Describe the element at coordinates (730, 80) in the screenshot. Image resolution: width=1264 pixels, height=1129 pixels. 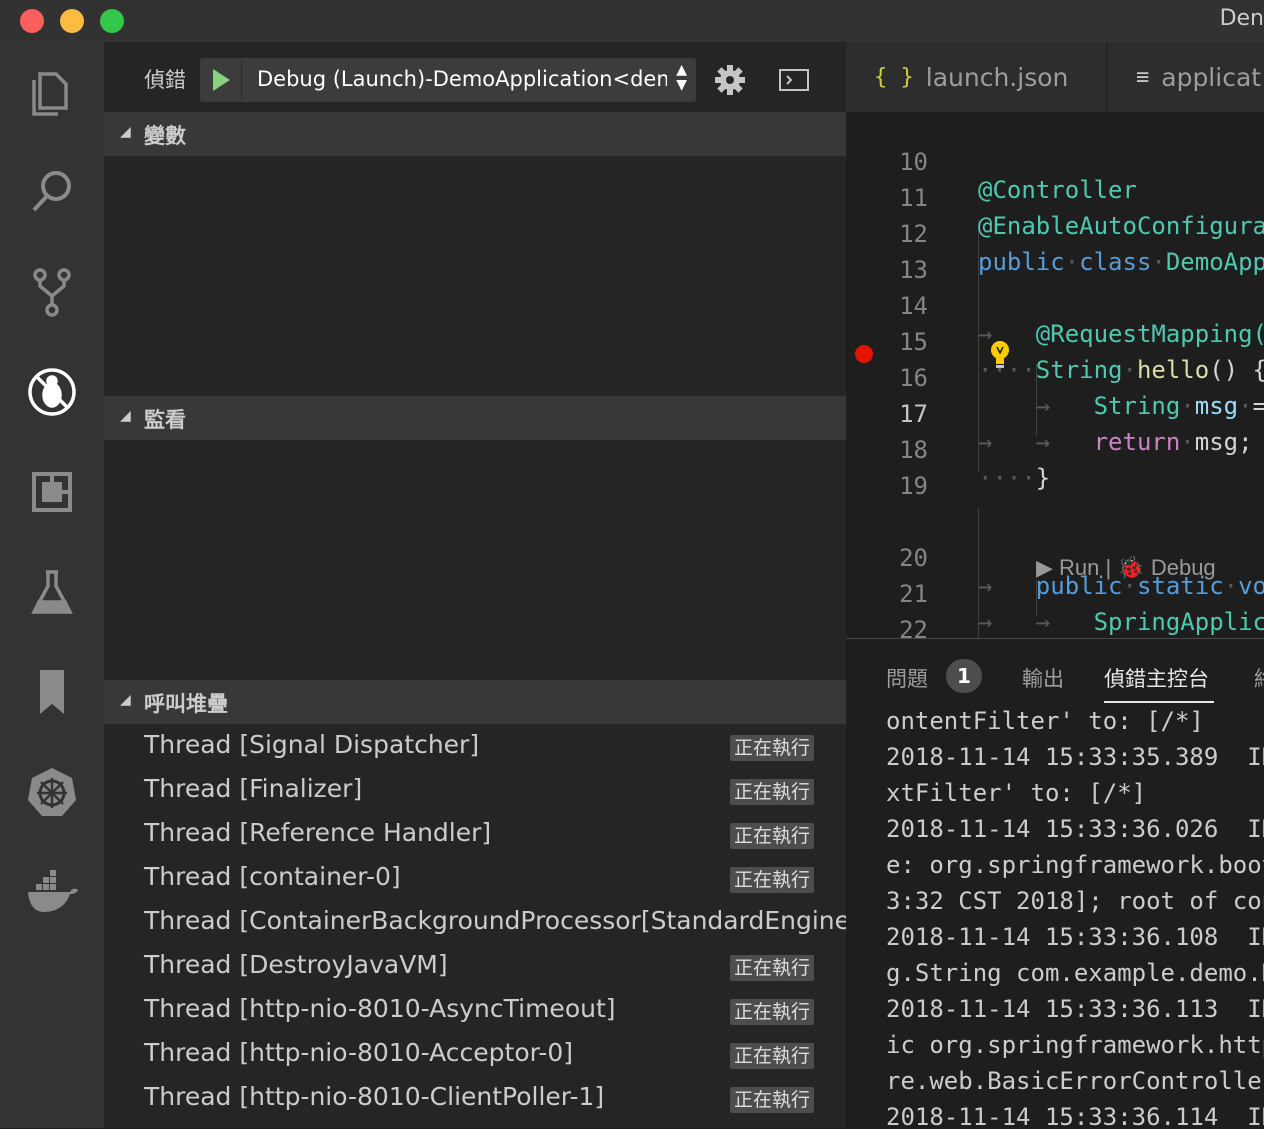
I see `gear-icon` at that location.